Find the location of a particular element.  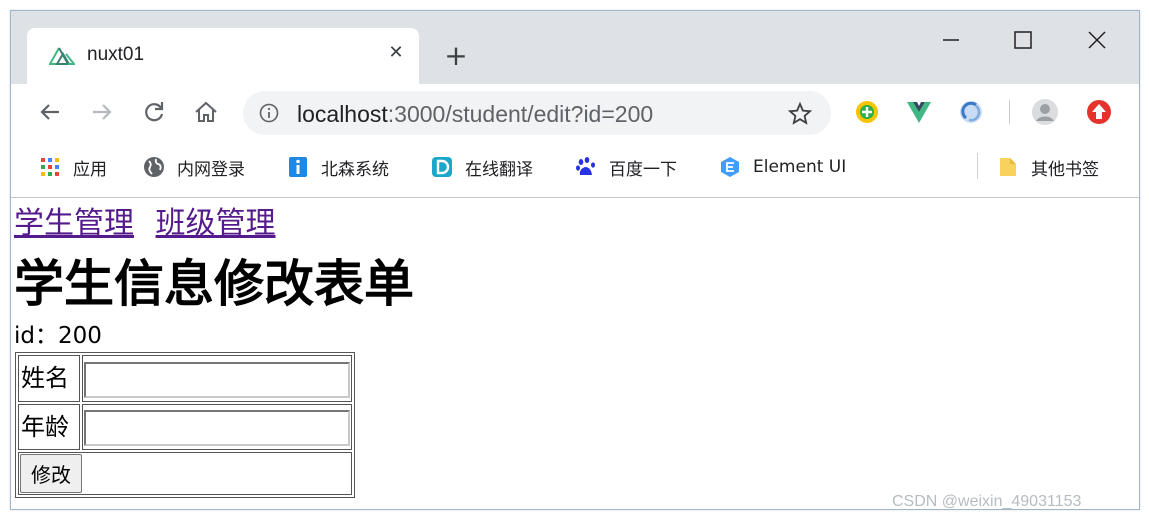

form-row-name: 姓名 is located at coordinates (185, 378).